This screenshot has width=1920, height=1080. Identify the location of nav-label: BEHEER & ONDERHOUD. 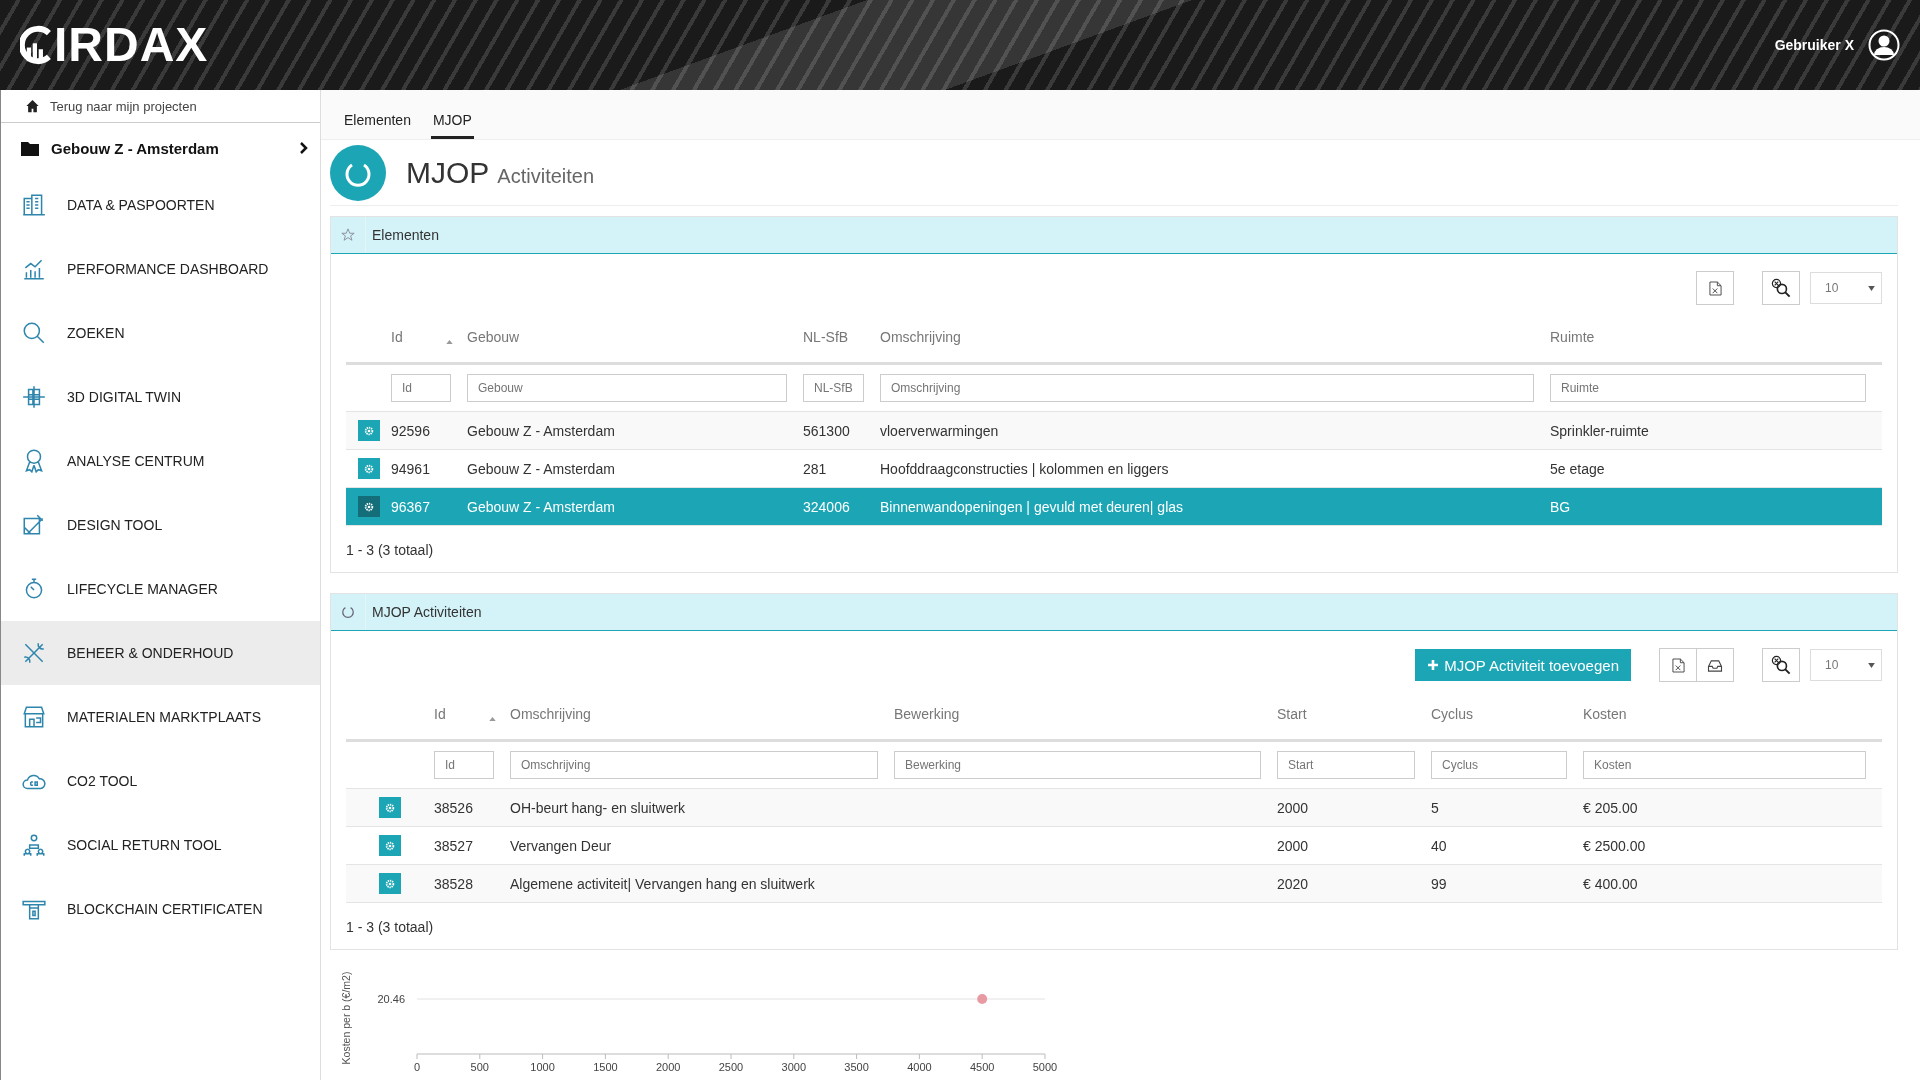
(150, 653).